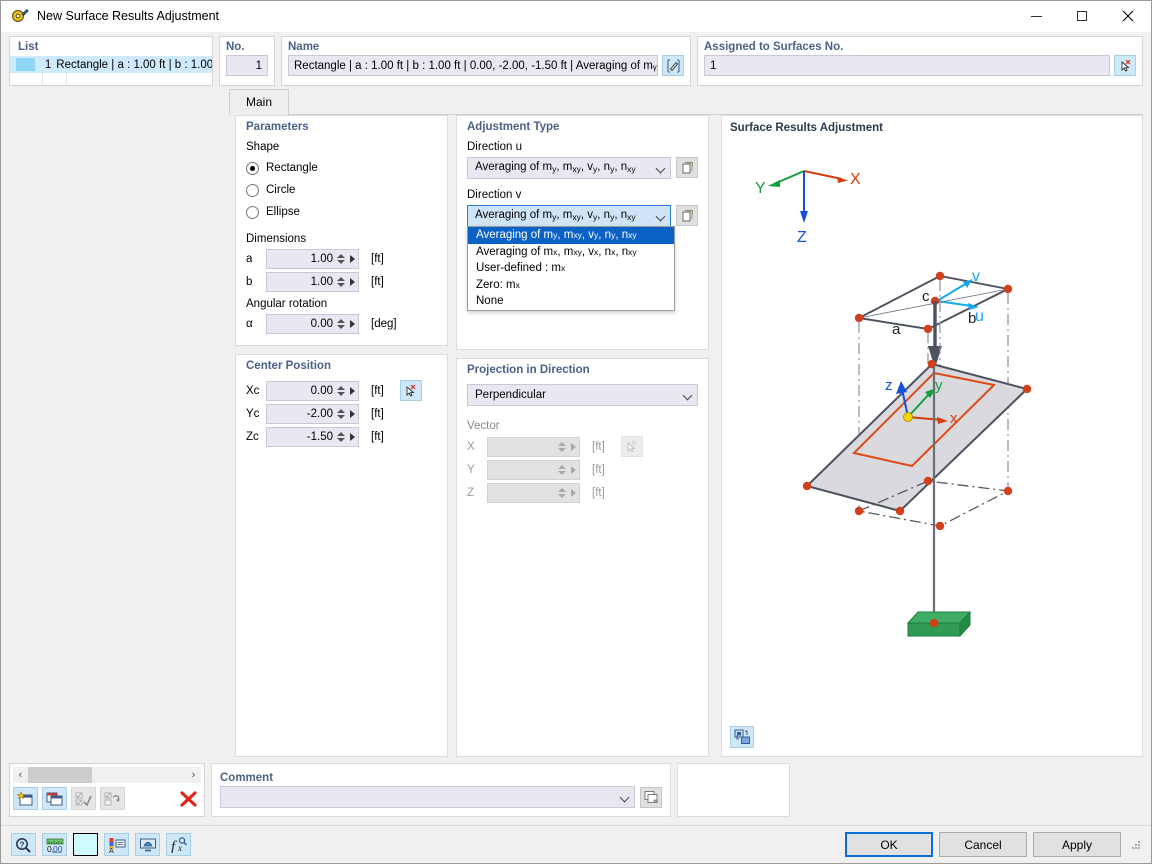 Image resolution: width=1152 pixels, height=864 pixels. I want to click on dimension-a-input: 1.00, so click(312, 259).